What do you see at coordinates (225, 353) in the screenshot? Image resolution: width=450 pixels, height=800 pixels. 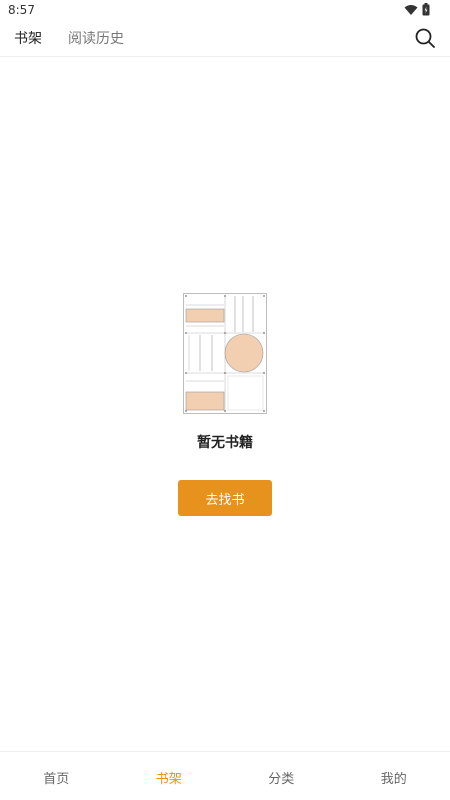 I see `empty-books-illustration` at bounding box center [225, 353].